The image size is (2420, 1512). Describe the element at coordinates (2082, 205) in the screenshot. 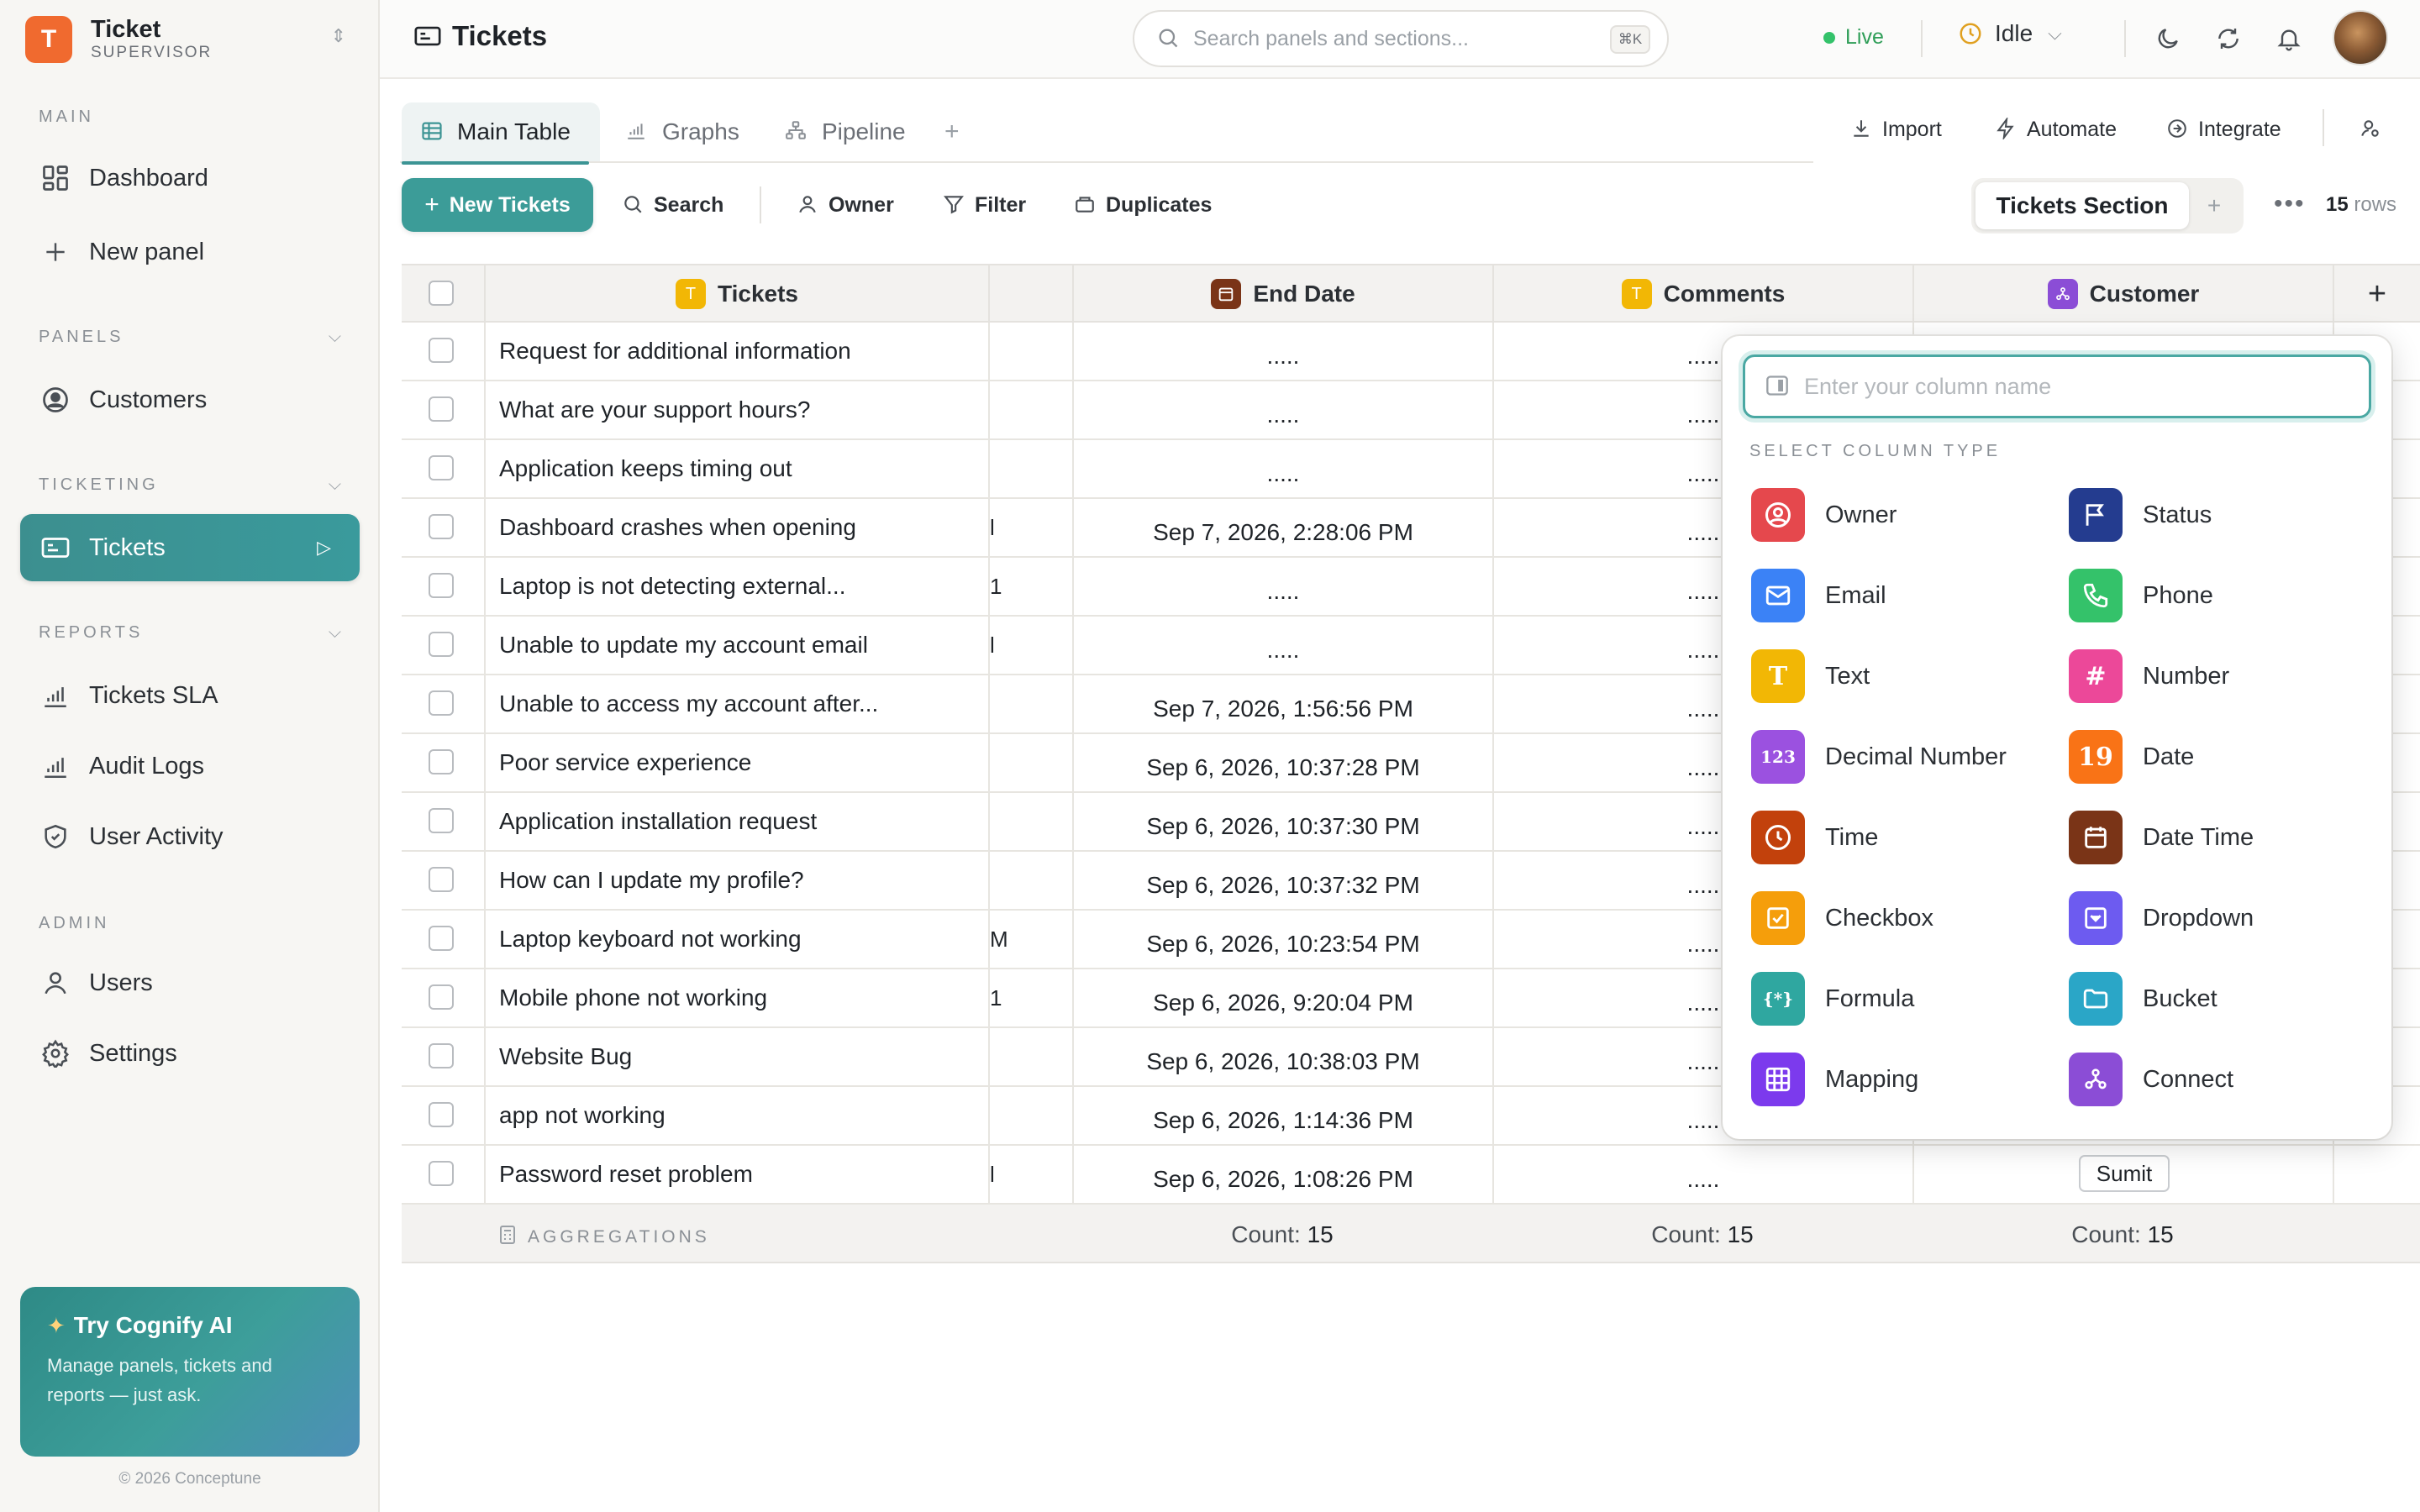

I see `section-tab-tickets: Tickets Section` at that location.